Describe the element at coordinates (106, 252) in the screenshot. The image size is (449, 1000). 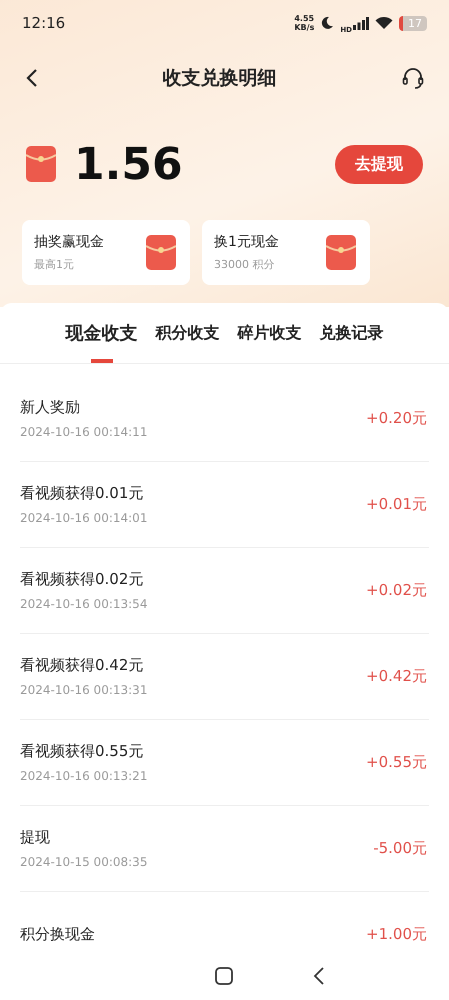
I see `promo-card: 抽奖赢现金 最高1元` at that location.